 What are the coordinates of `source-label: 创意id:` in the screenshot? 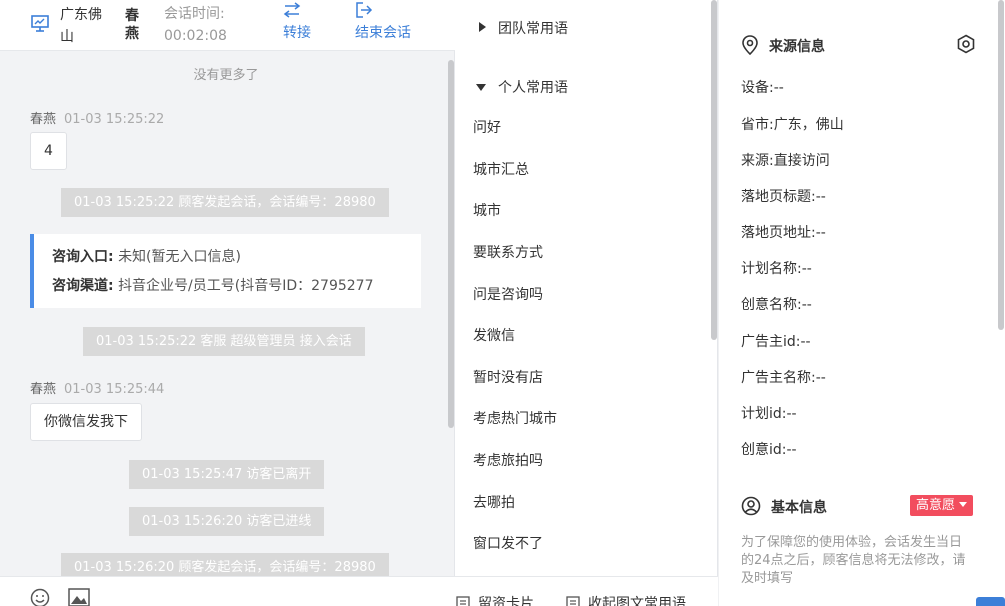 It's located at (764, 450).